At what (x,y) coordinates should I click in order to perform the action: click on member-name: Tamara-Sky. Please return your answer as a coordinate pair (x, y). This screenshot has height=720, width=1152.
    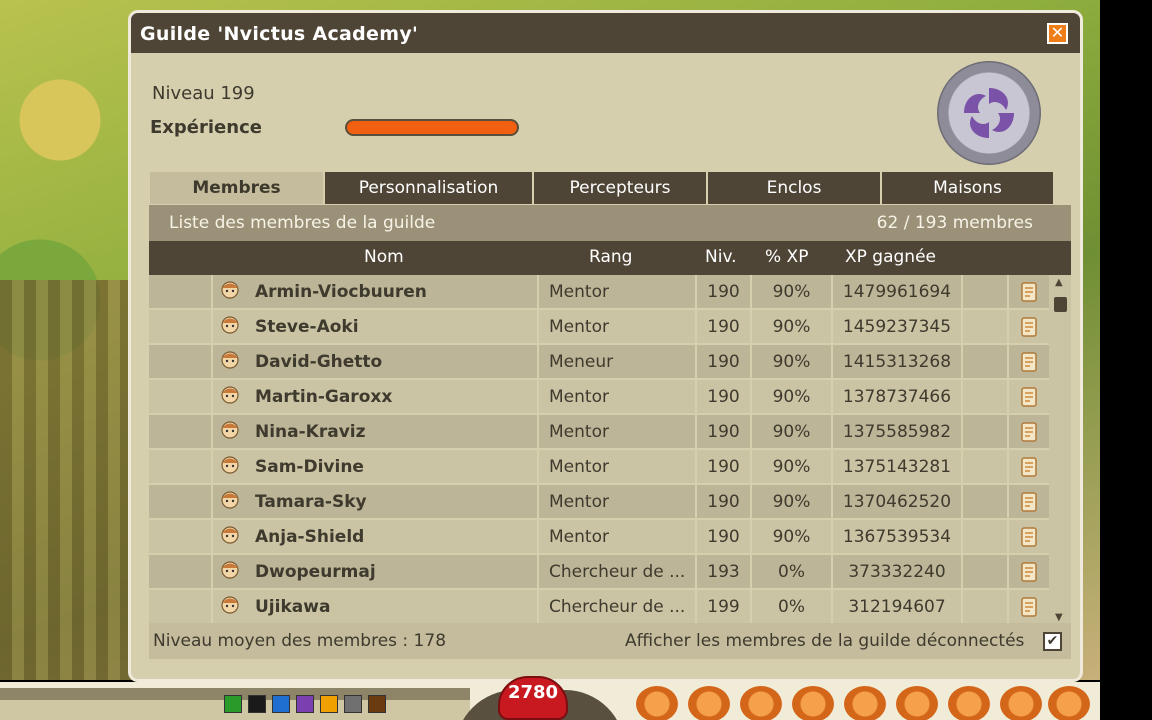
    Looking at the image, I should click on (392, 502).